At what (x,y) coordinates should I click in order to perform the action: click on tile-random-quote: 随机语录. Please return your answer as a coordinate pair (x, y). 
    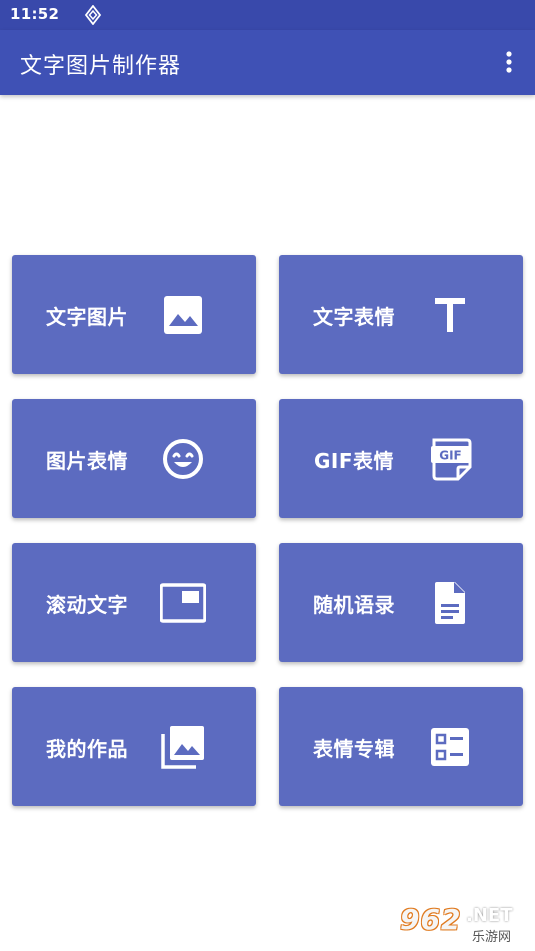
    Looking at the image, I should click on (401, 602).